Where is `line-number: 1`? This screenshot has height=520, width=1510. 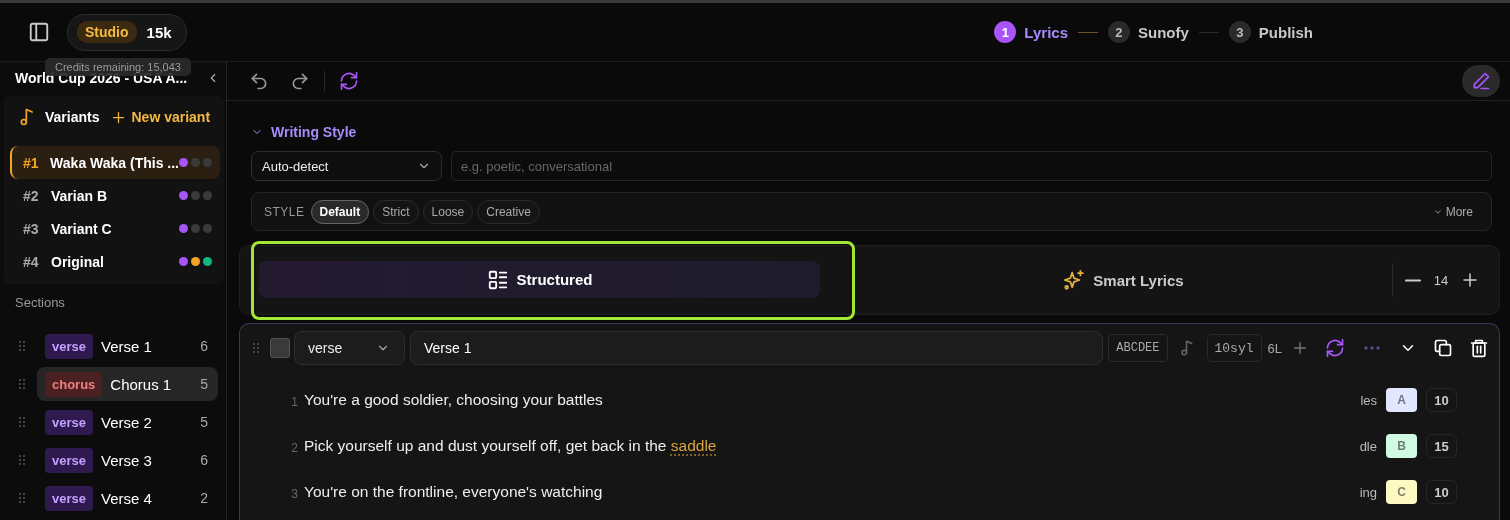
line-number: 1 is located at coordinates (294, 401).